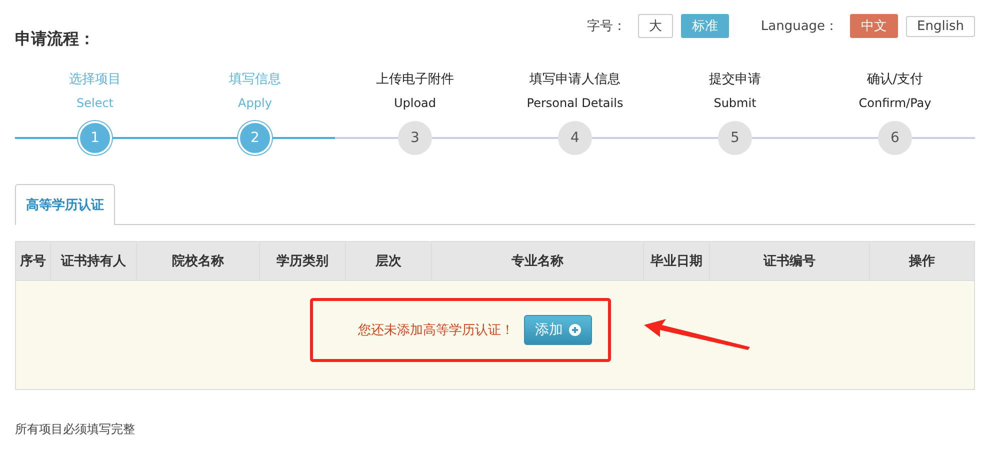 Image resolution: width=985 pixels, height=449 pixels. Describe the element at coordinates (606, 26) in the screenshot. I see `font-size-label: 字号：` at that location.